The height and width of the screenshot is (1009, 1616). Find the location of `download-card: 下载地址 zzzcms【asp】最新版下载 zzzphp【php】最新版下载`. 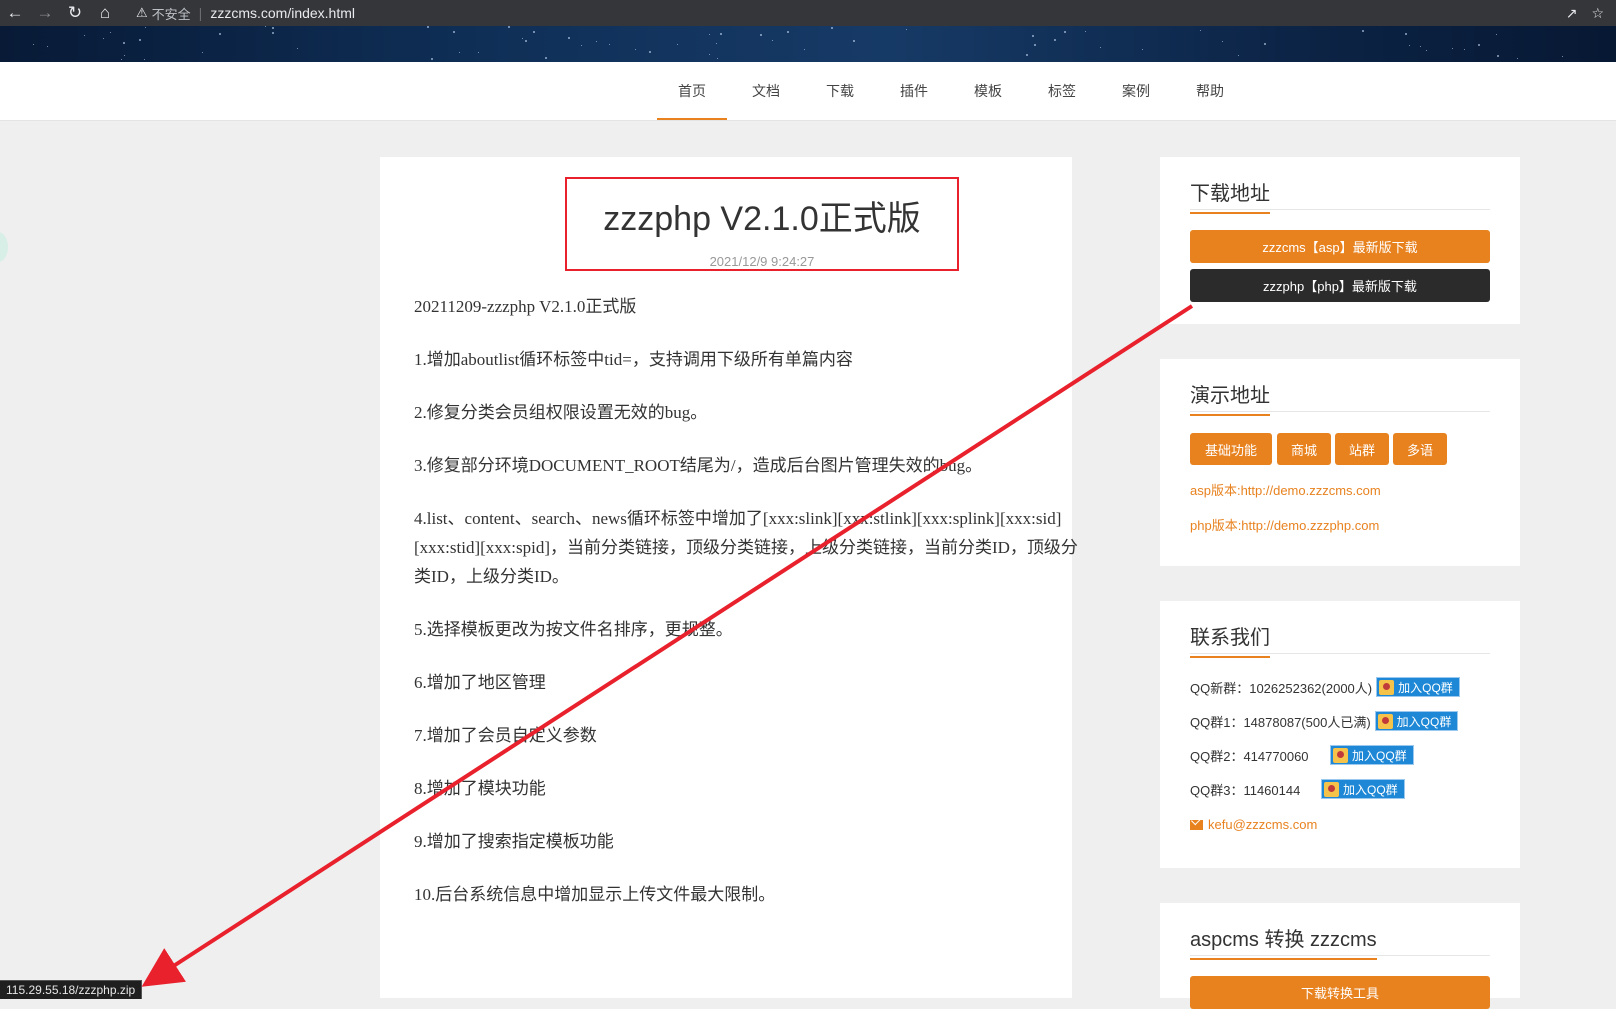

download-card: 下载地址 zzzcms【asp】最新版下载 zzzphp【php】最新版下载 is located at coordinates (1340, 240).